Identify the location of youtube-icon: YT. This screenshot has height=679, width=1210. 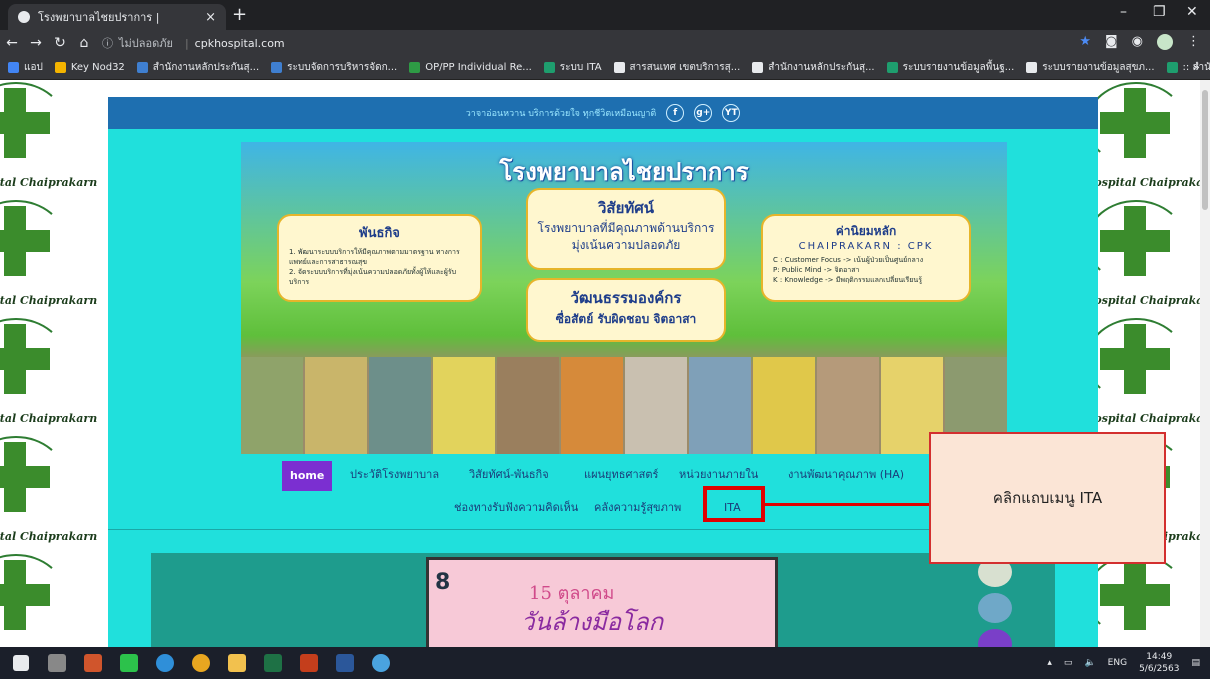
(731, 113).